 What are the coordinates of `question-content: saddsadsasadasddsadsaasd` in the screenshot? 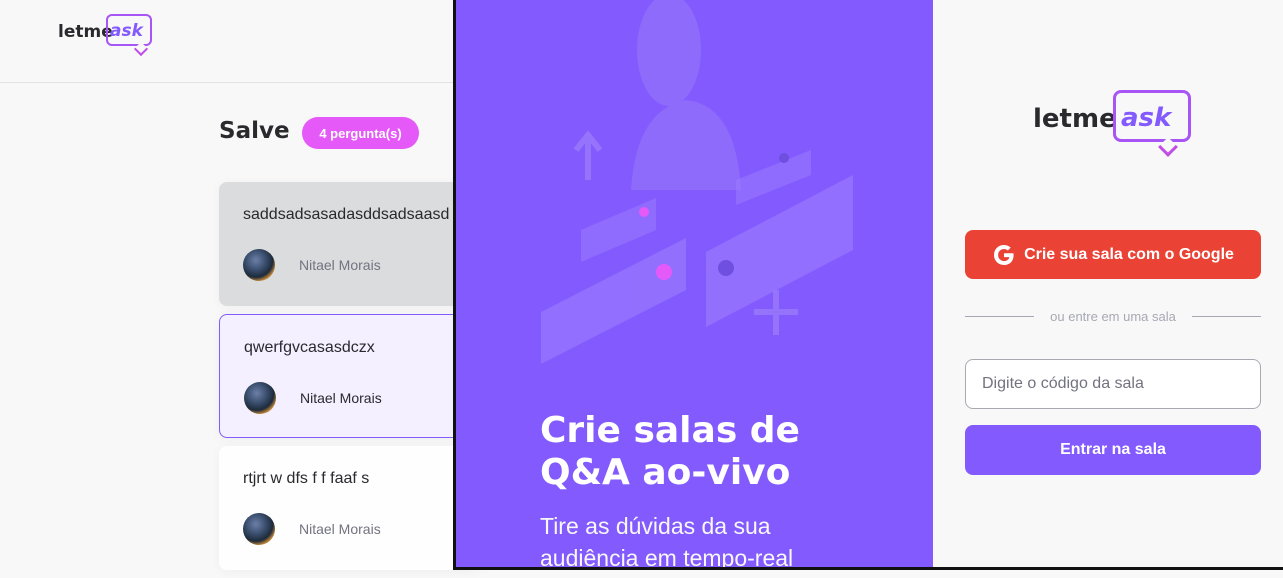 It's located at (346, 214).